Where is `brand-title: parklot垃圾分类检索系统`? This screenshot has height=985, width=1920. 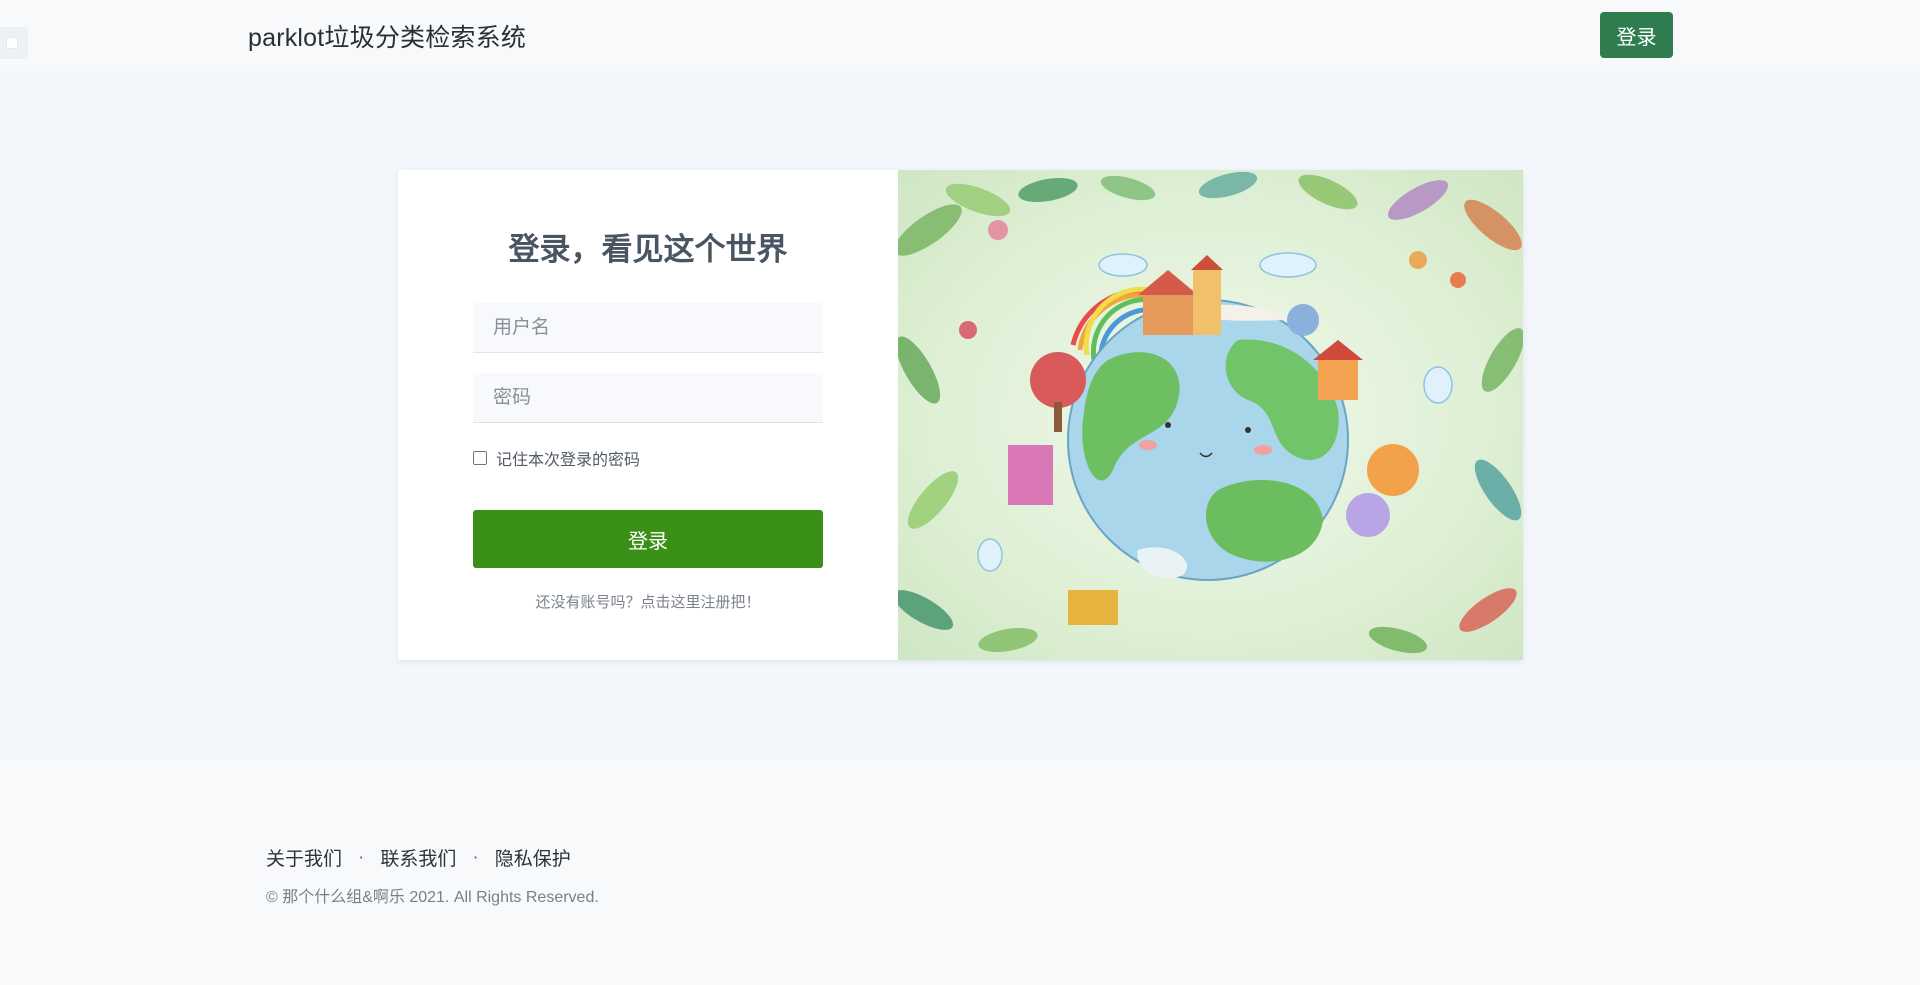 brand-title: parklot垃圾分类检索系统 is located at coordinates (387, 36).